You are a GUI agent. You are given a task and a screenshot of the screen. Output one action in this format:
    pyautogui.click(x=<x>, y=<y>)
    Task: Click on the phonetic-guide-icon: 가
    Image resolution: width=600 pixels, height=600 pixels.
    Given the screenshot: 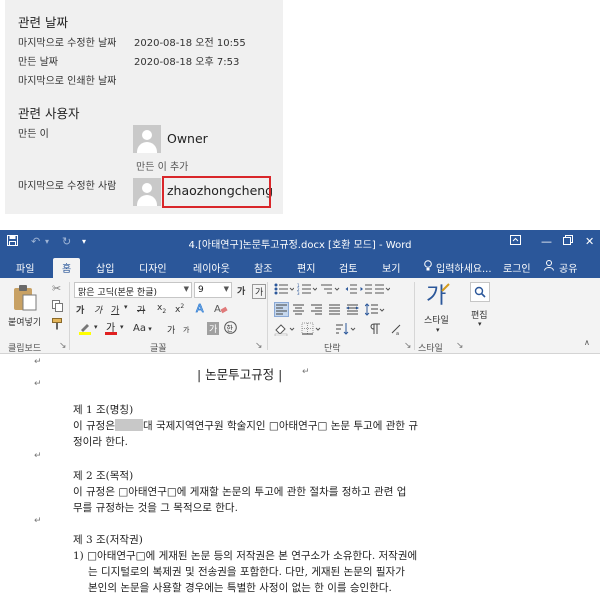 What is the action you would take?
    pyautogui.click(x=259, y=291)
    